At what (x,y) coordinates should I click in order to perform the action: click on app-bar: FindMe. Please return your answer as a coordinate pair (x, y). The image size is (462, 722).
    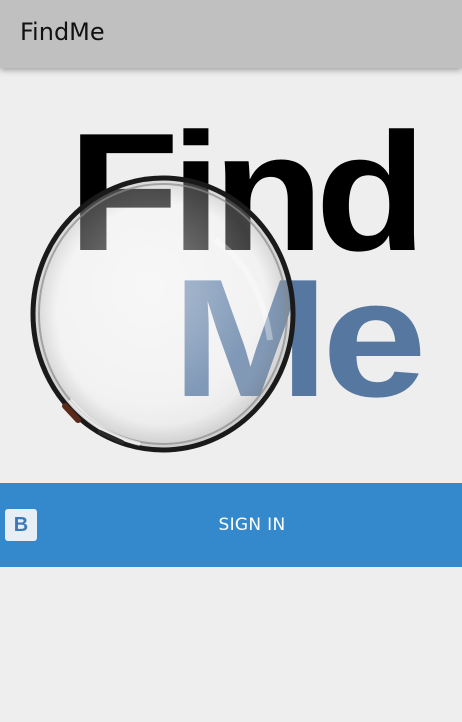
    Looking at the image, I should click on (231, 34).